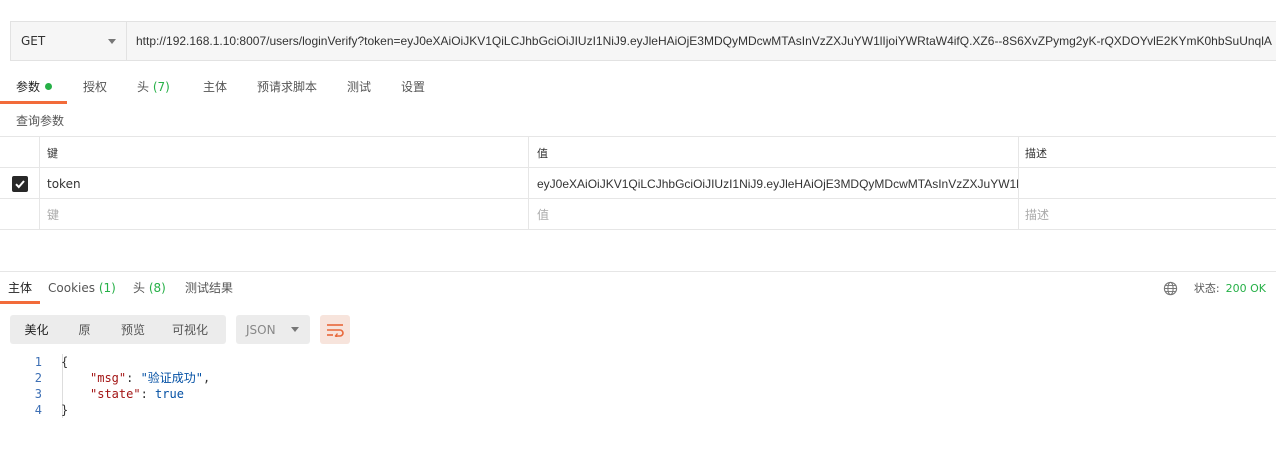 Image resolution: width=1276 pixels, height=452 pixels. I want to click on tab-settings: 设置, so click(413, 89).